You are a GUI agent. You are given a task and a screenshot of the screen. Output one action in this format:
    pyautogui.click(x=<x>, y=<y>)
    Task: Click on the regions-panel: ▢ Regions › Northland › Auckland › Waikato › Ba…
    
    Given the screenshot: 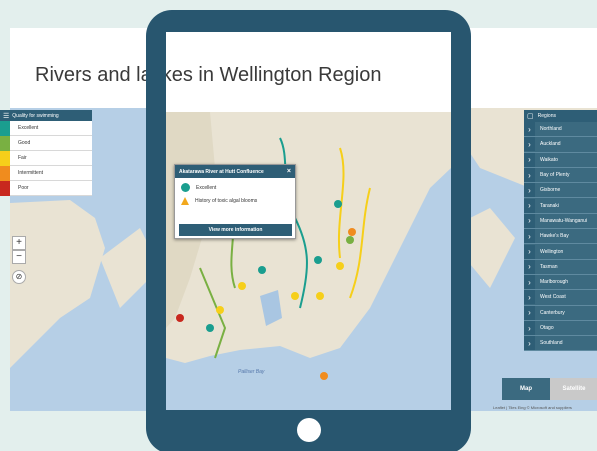 What is the action you would take?
    pyautogui.click(x=560, y=231)
    